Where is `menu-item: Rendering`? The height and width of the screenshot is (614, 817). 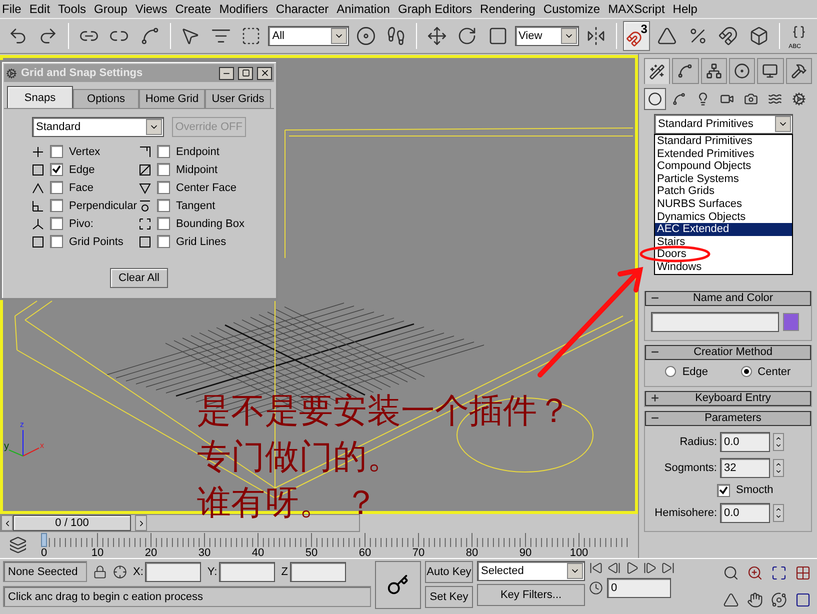
menu-item: Rendering is located at coordinates (510, 9).